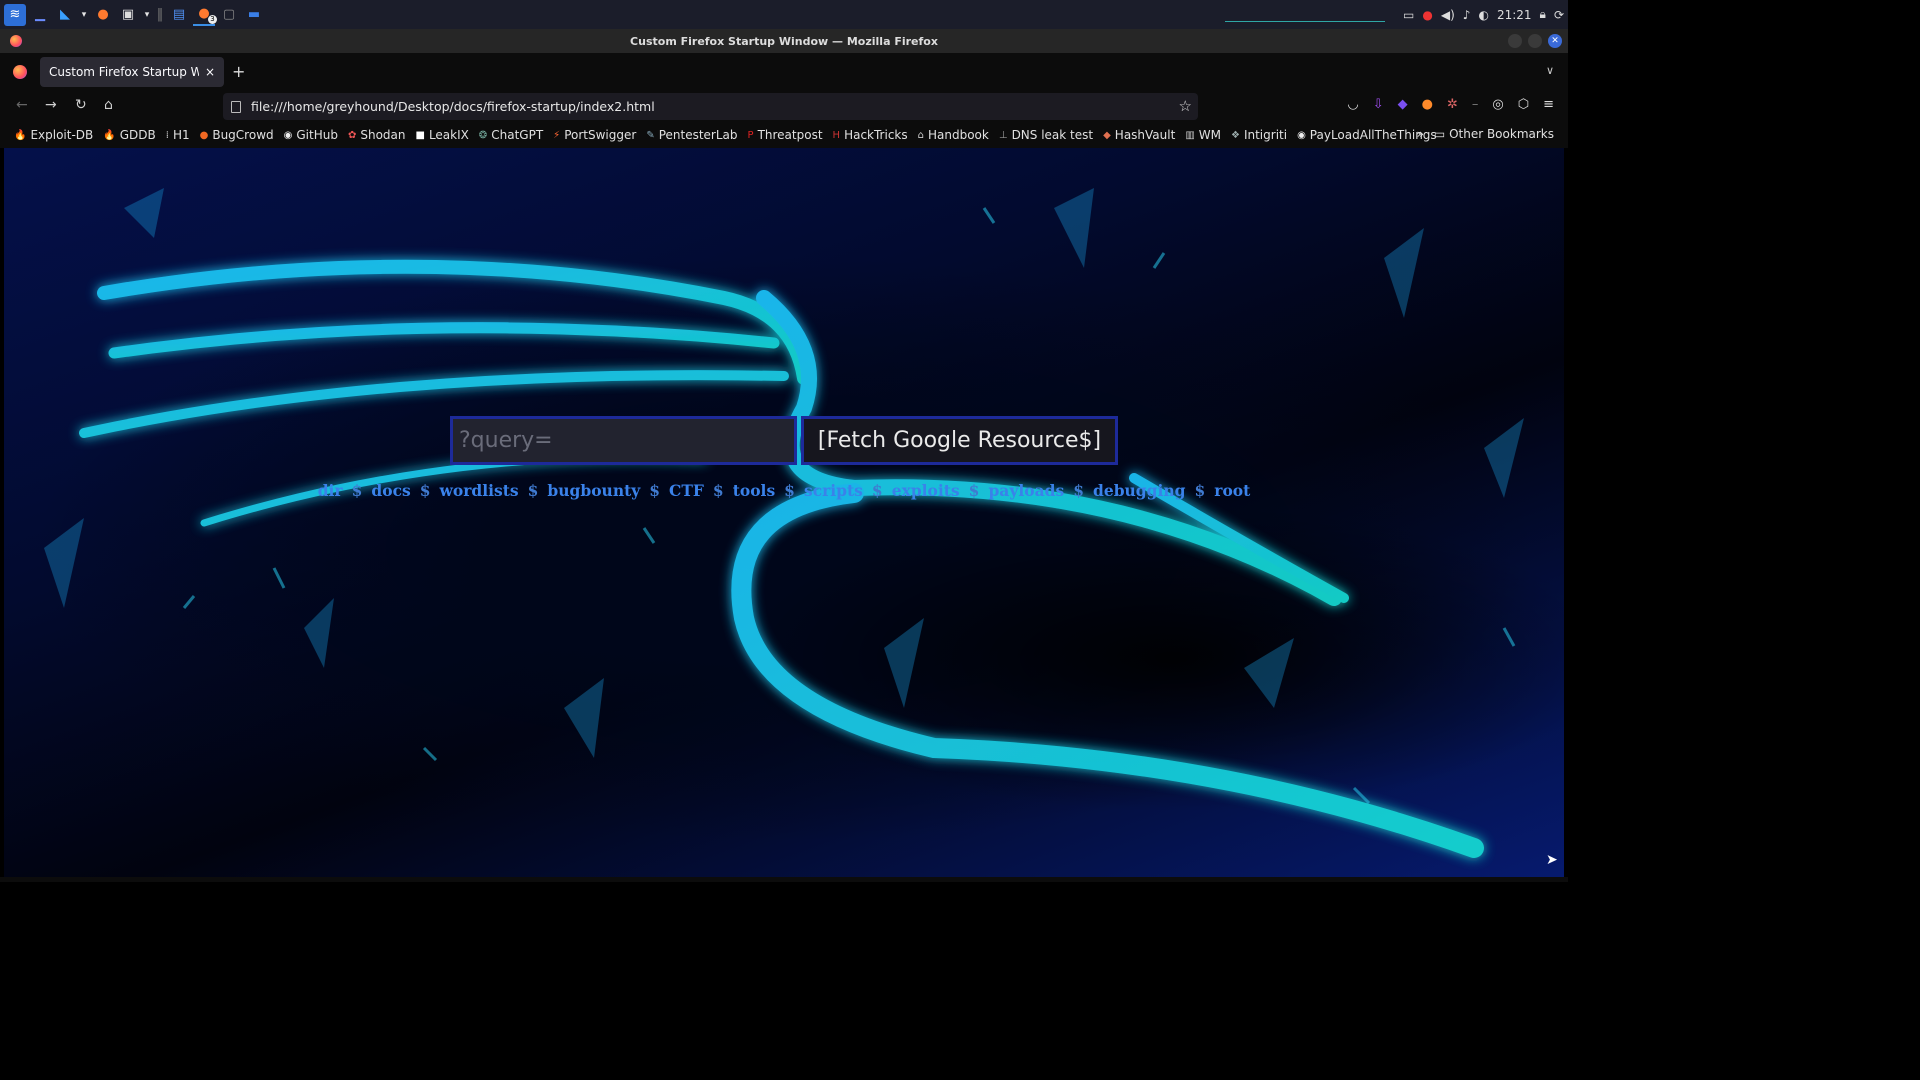 Image resolution: width=1920 pixels, height=1080 pixels. I want to click on clipboard-icon: ▭, so click(1408, 15).